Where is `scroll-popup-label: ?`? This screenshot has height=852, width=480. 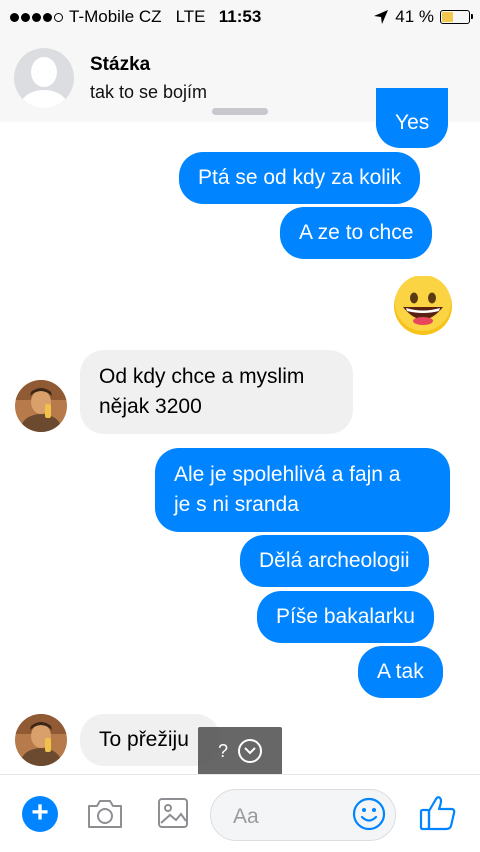 scroll-popup-label: ? is located at coordinates (222, 750).